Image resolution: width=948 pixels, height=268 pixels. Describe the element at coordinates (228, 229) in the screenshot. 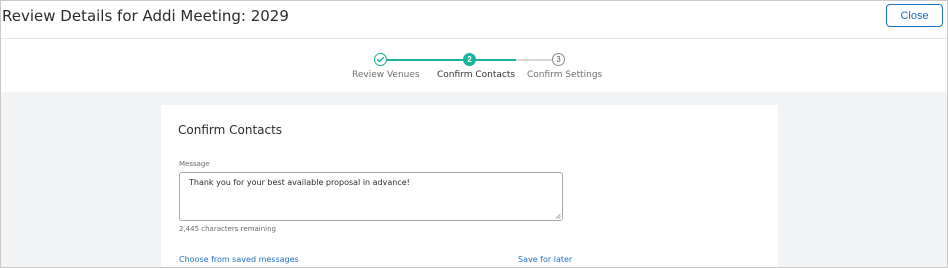

I see `characters-remaining: 2,445 characters remaining` at that location.